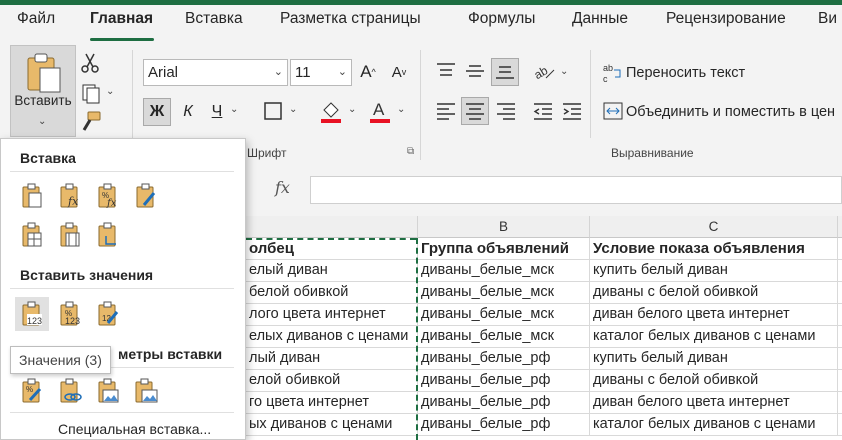  I want to click on column-header-a, so click(332, 227).